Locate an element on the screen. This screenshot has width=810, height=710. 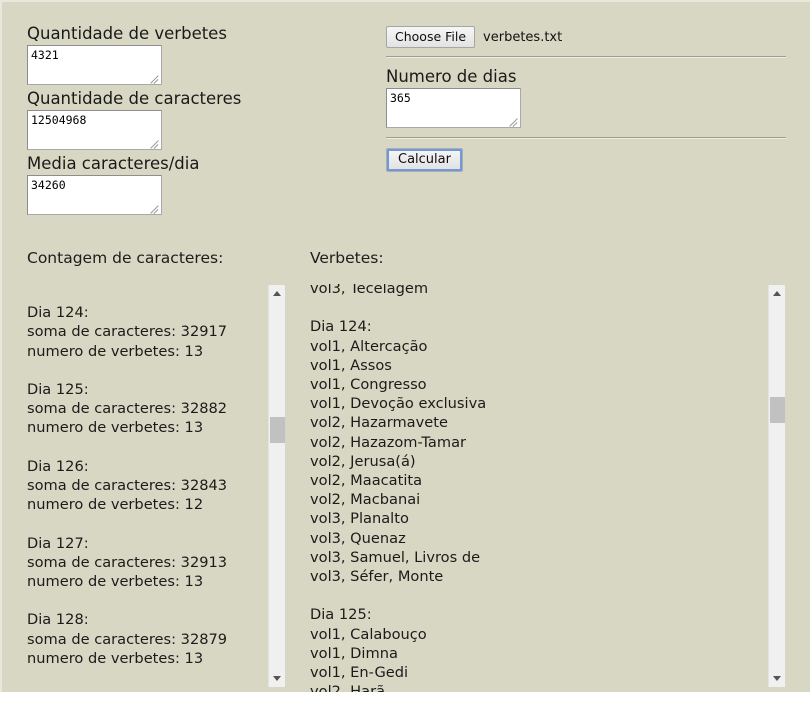
input-numero-de-dias-value: 365 is located at coordinates (400, 98).